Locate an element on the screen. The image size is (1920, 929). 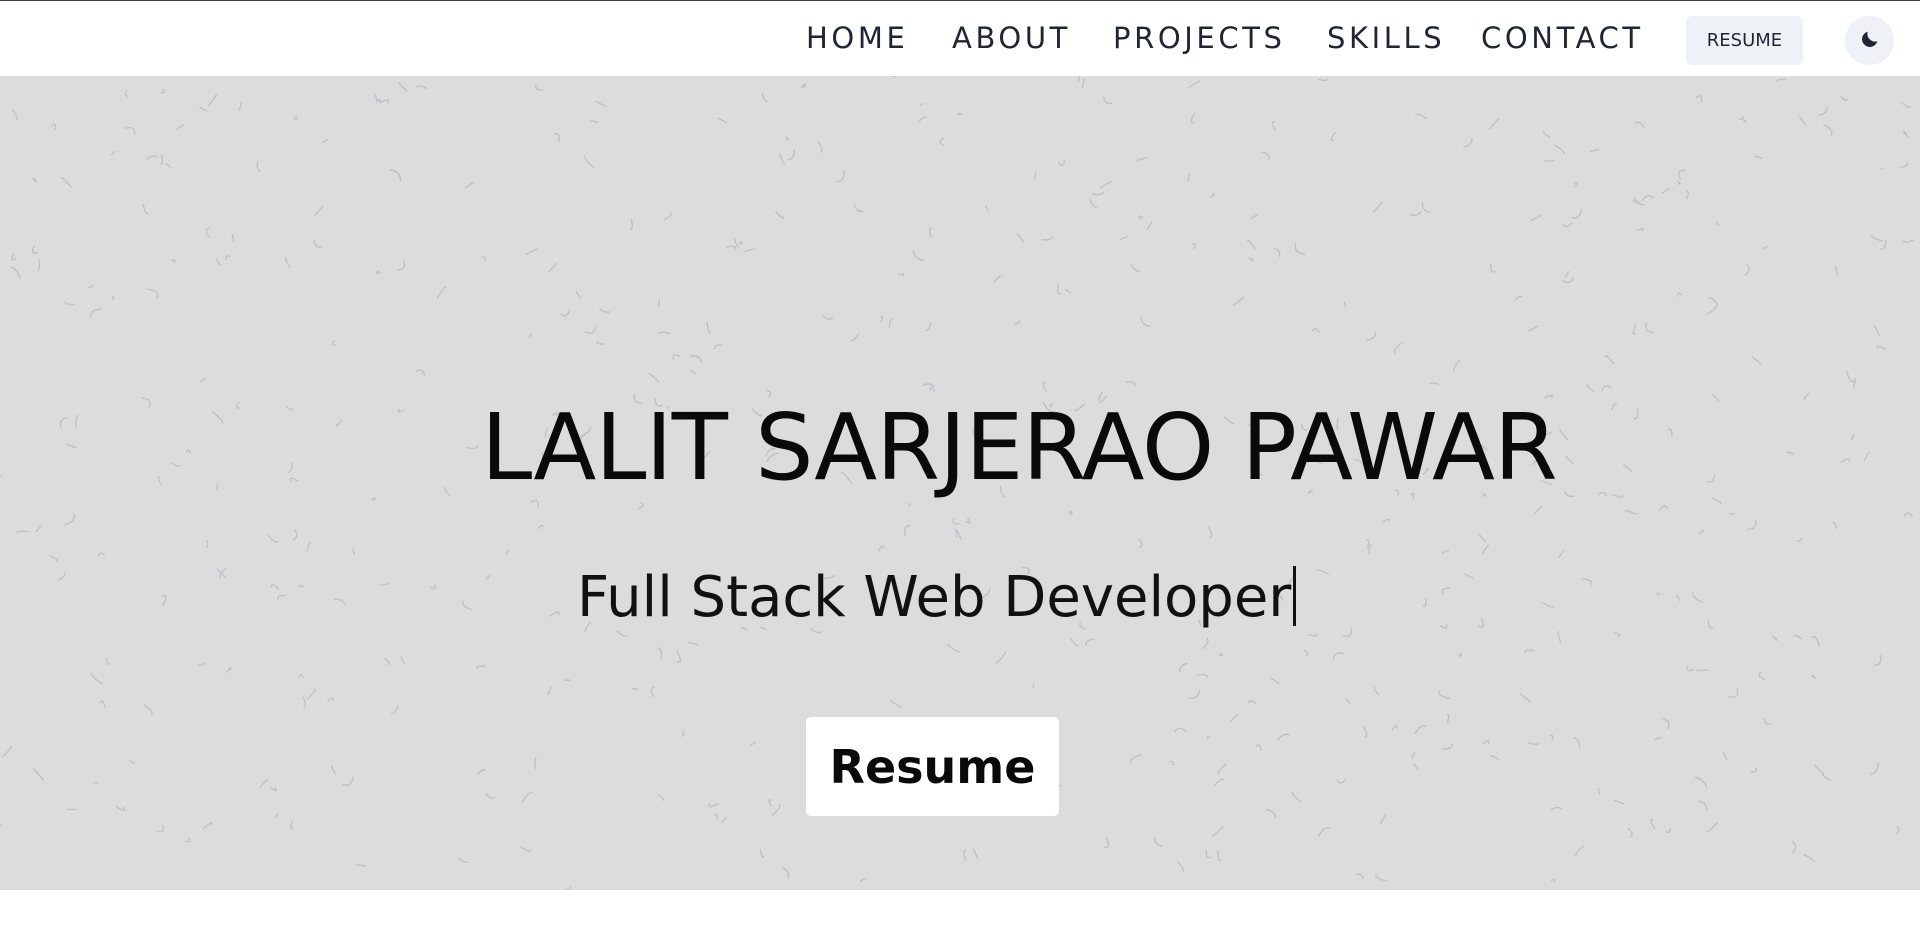
hero-subtitle-text: Full Stack Web Developer is located at coordinates (934, 597).